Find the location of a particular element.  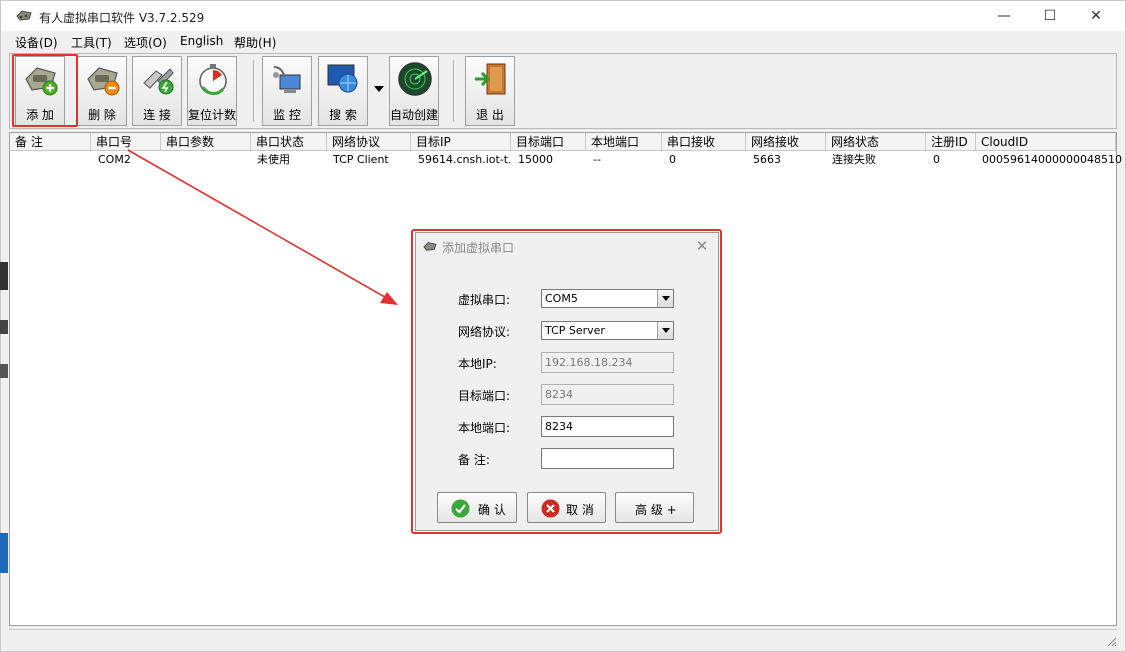

cell-serial-rx: 0 is located at coordinates (672, 159).